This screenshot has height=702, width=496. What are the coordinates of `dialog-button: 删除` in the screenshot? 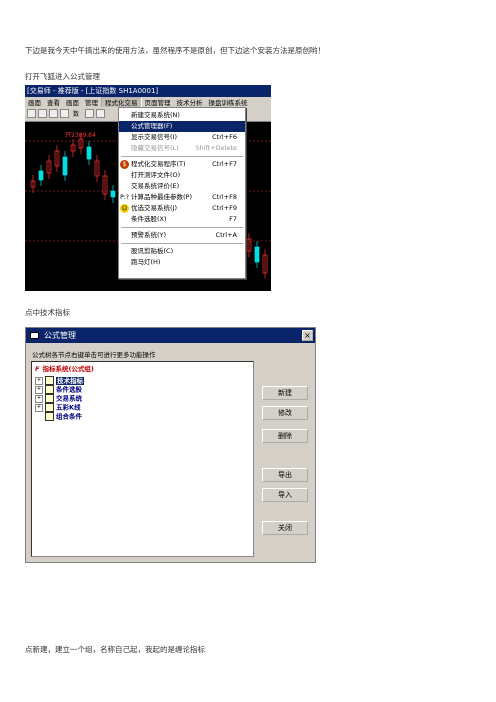 It's located at (285, 436).